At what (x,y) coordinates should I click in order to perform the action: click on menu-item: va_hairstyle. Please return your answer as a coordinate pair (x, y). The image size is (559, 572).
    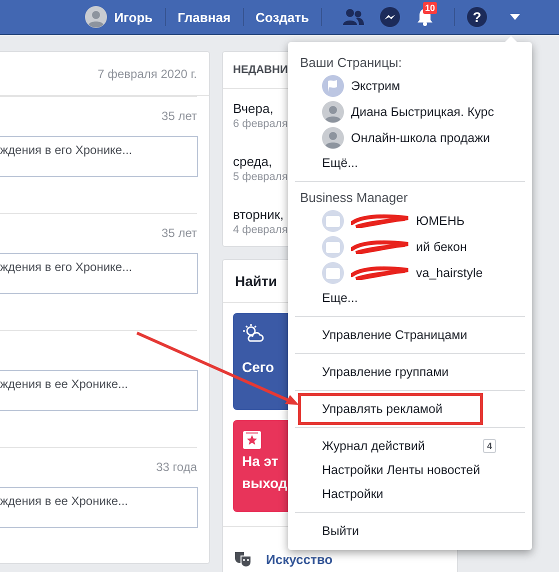
    Looking at the image, I should click on (410, 273).